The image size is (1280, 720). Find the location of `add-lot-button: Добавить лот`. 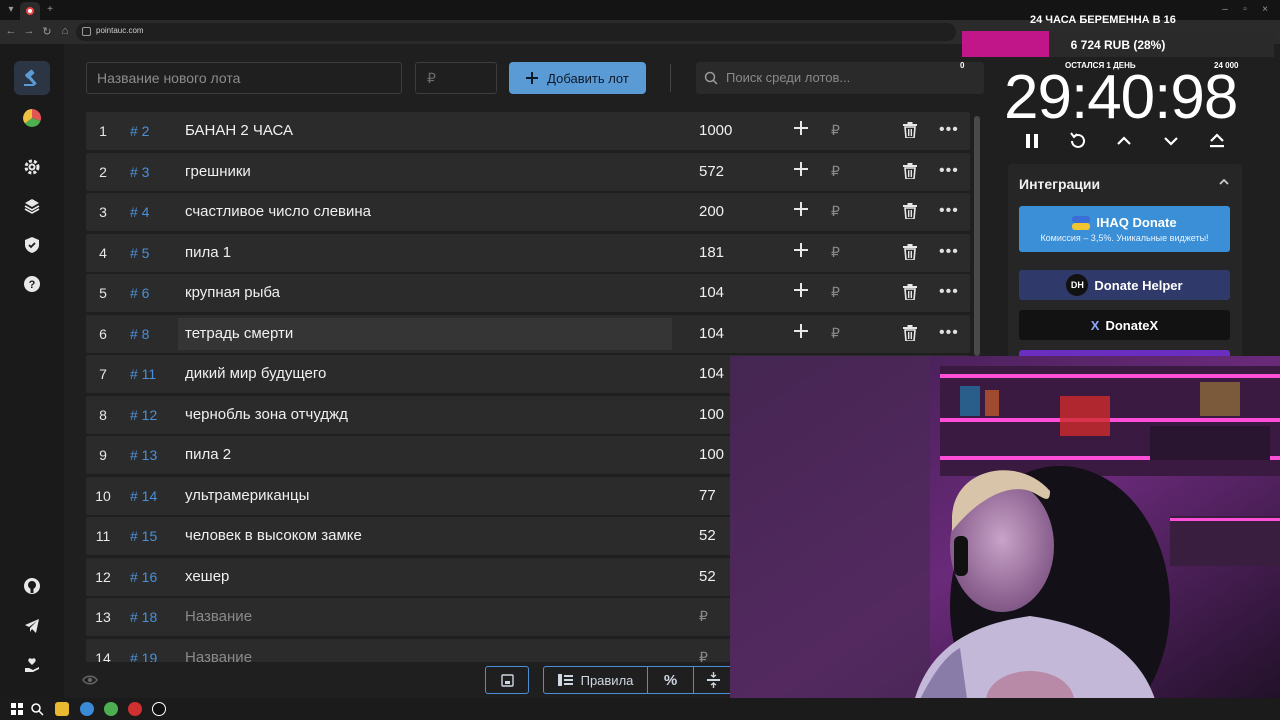

add-lot-button: Добавить лот is located at coordinates (577, 78).